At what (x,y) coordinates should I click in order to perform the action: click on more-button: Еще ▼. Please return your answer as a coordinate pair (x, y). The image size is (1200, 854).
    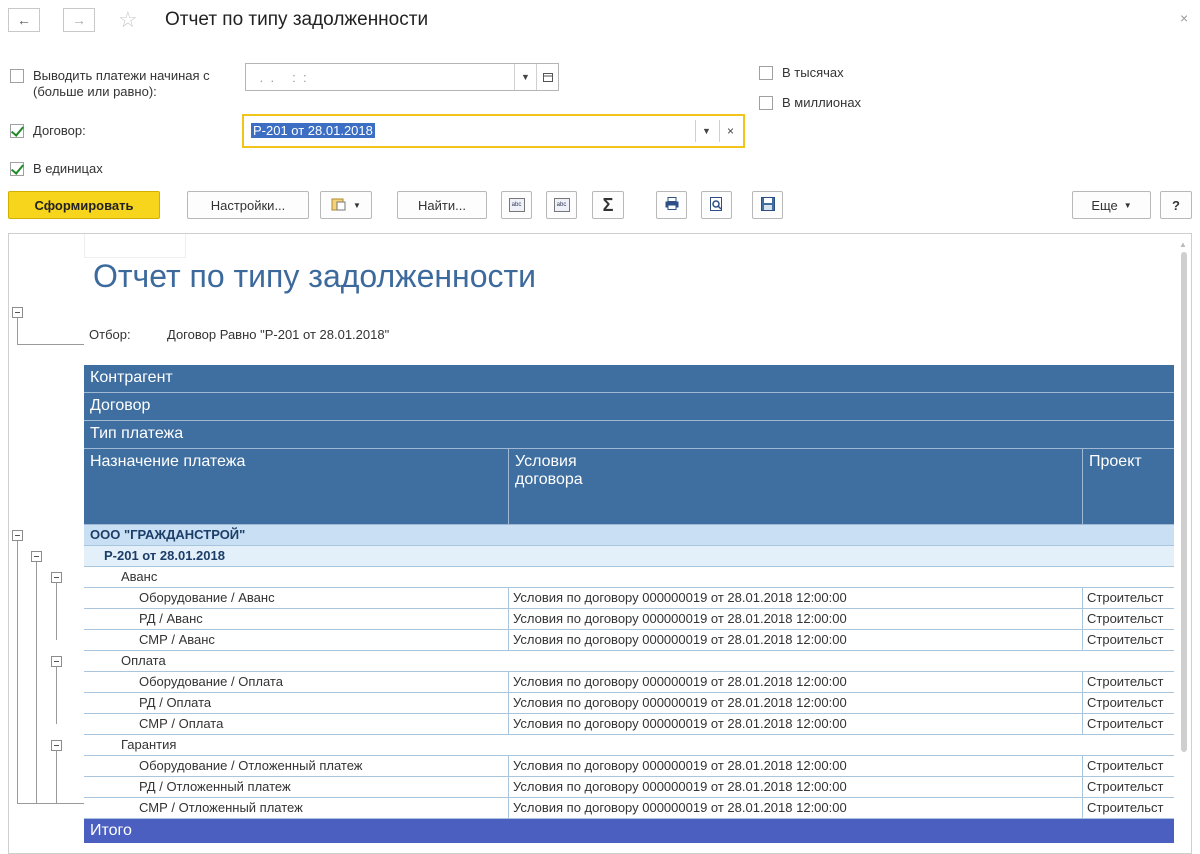
    Looking at the image, I should click on (1111, 205).